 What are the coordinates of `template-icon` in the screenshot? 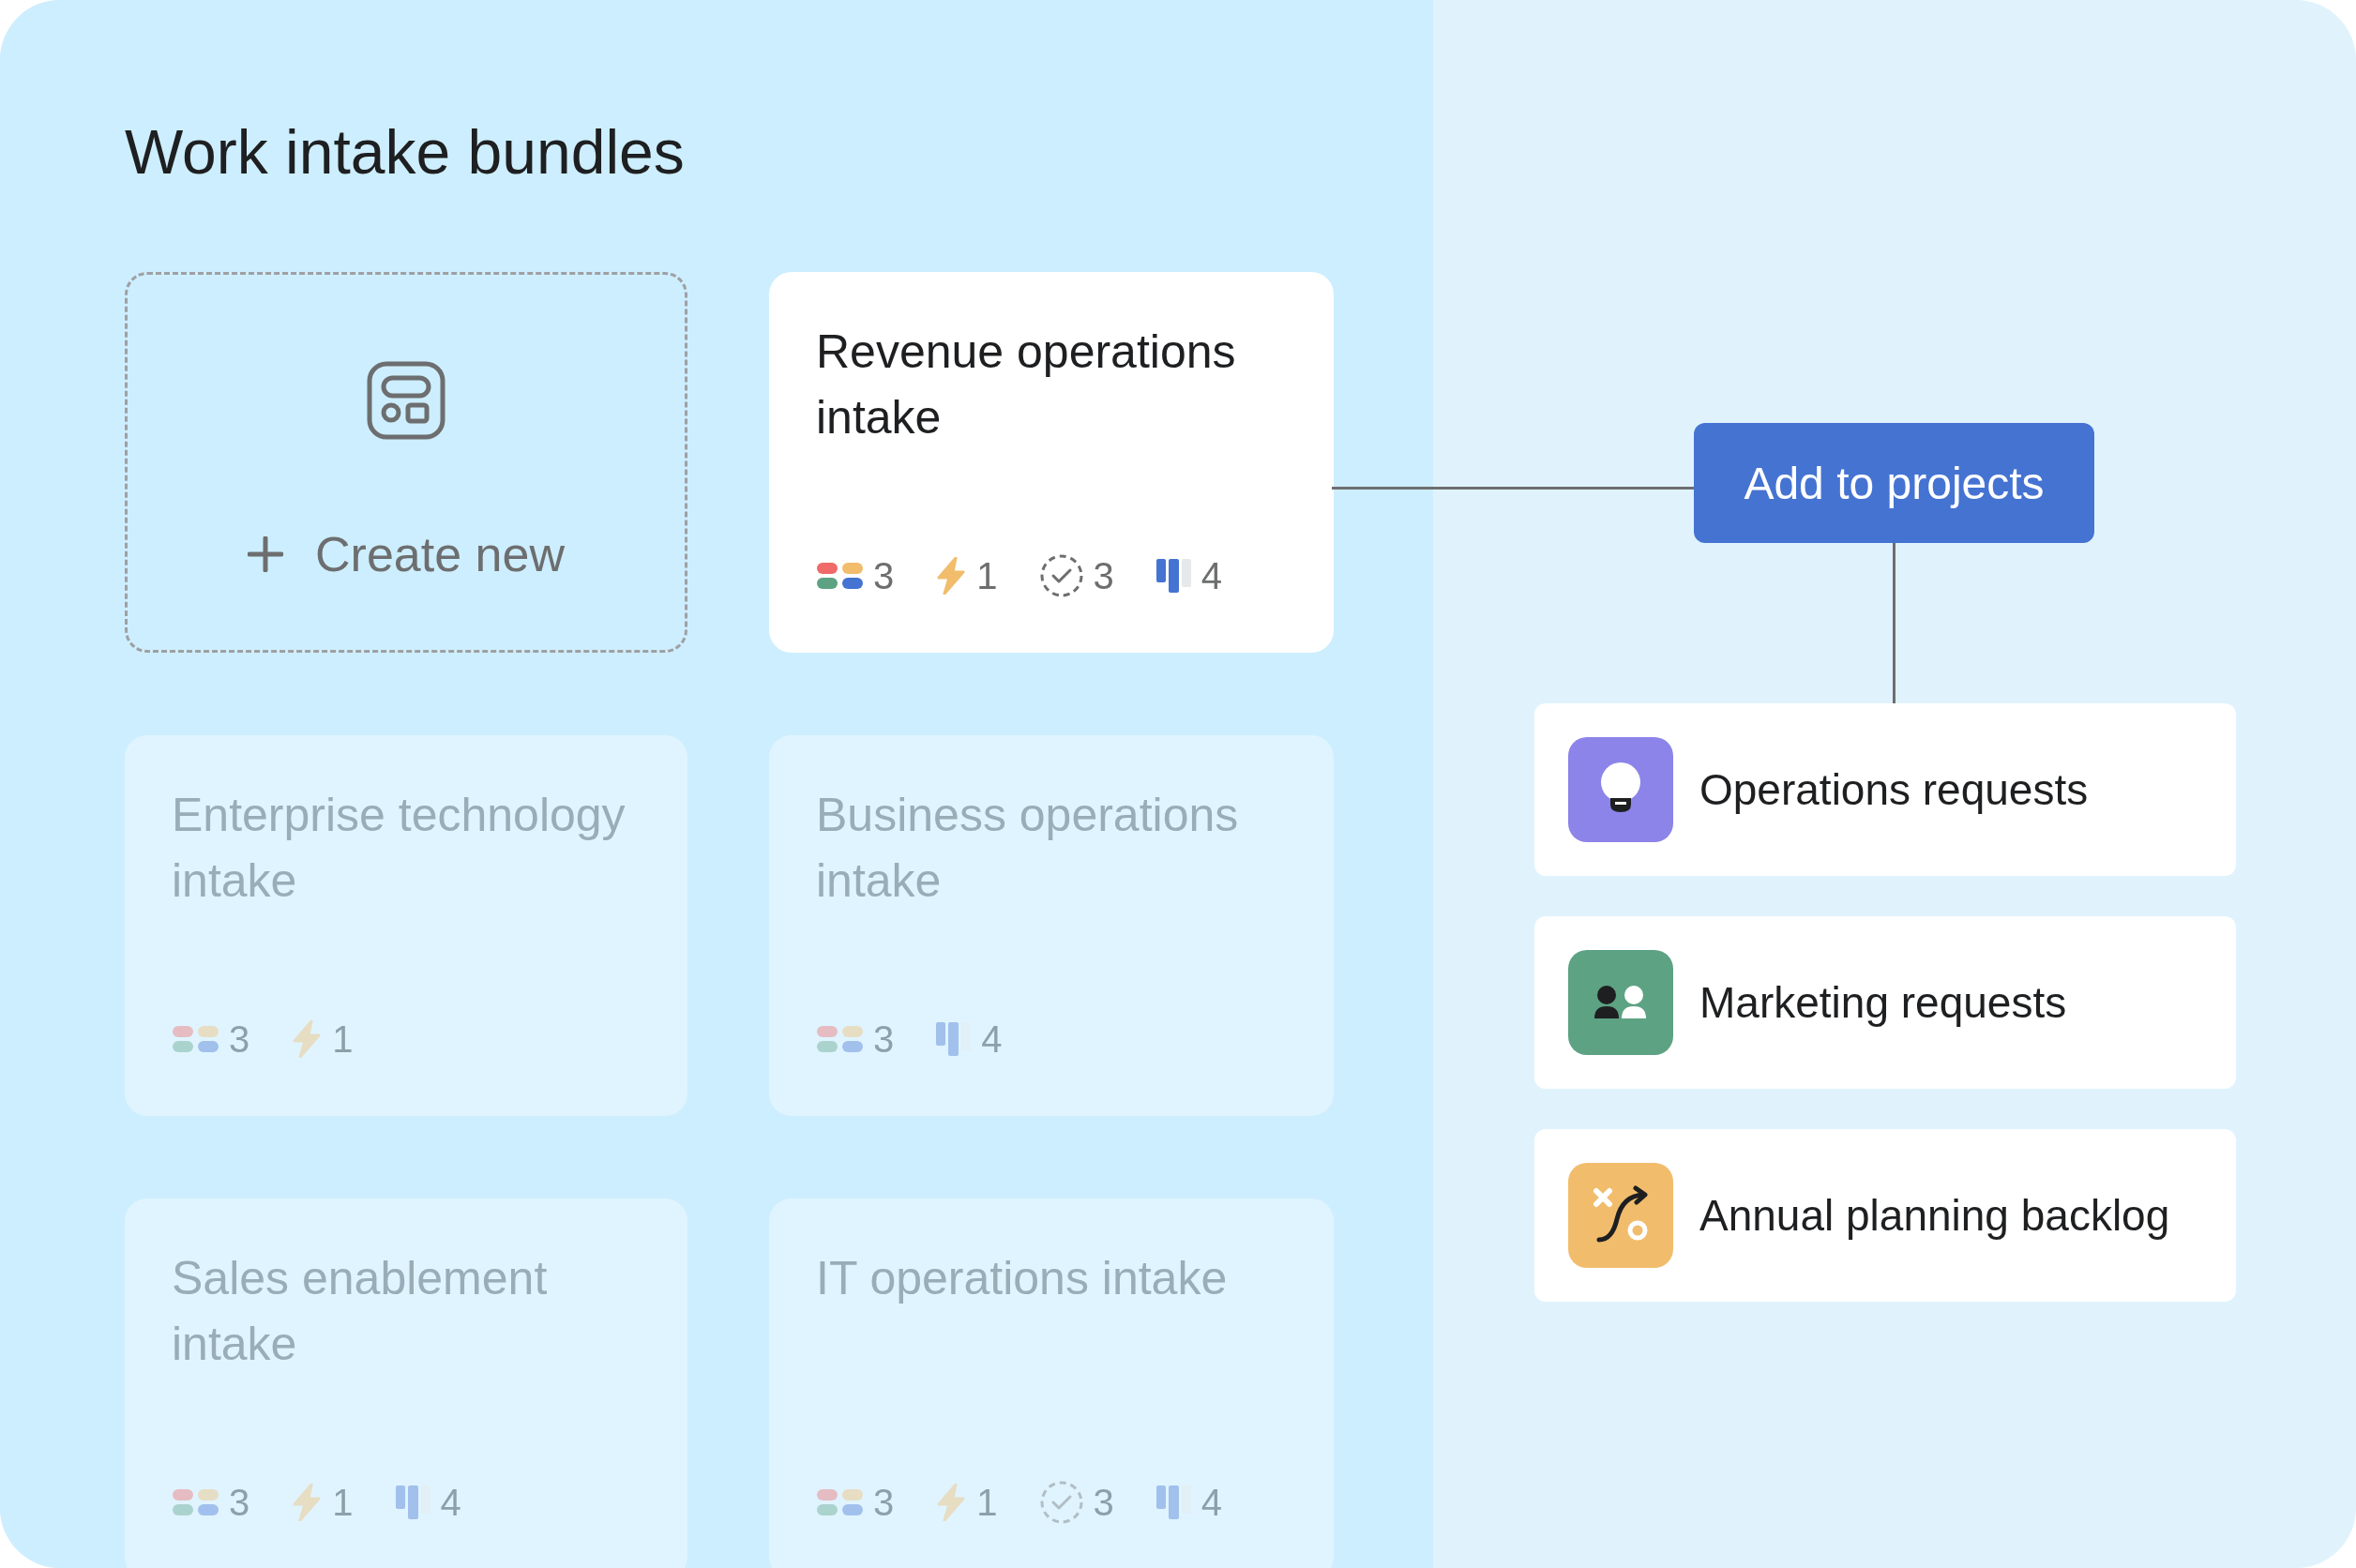 It's located at (406, 400).